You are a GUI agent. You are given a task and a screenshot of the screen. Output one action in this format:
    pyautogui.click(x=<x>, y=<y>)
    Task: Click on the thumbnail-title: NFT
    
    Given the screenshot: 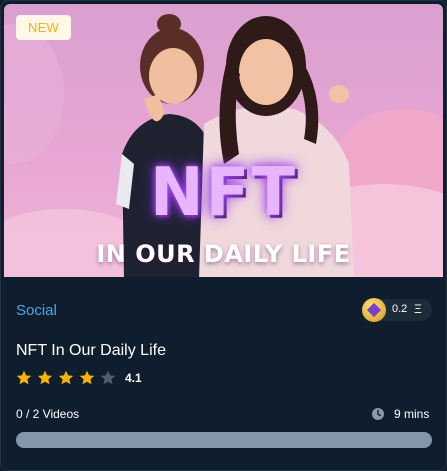 What is the action you would take?
    pyautogui.click(x=223, y=193)
    